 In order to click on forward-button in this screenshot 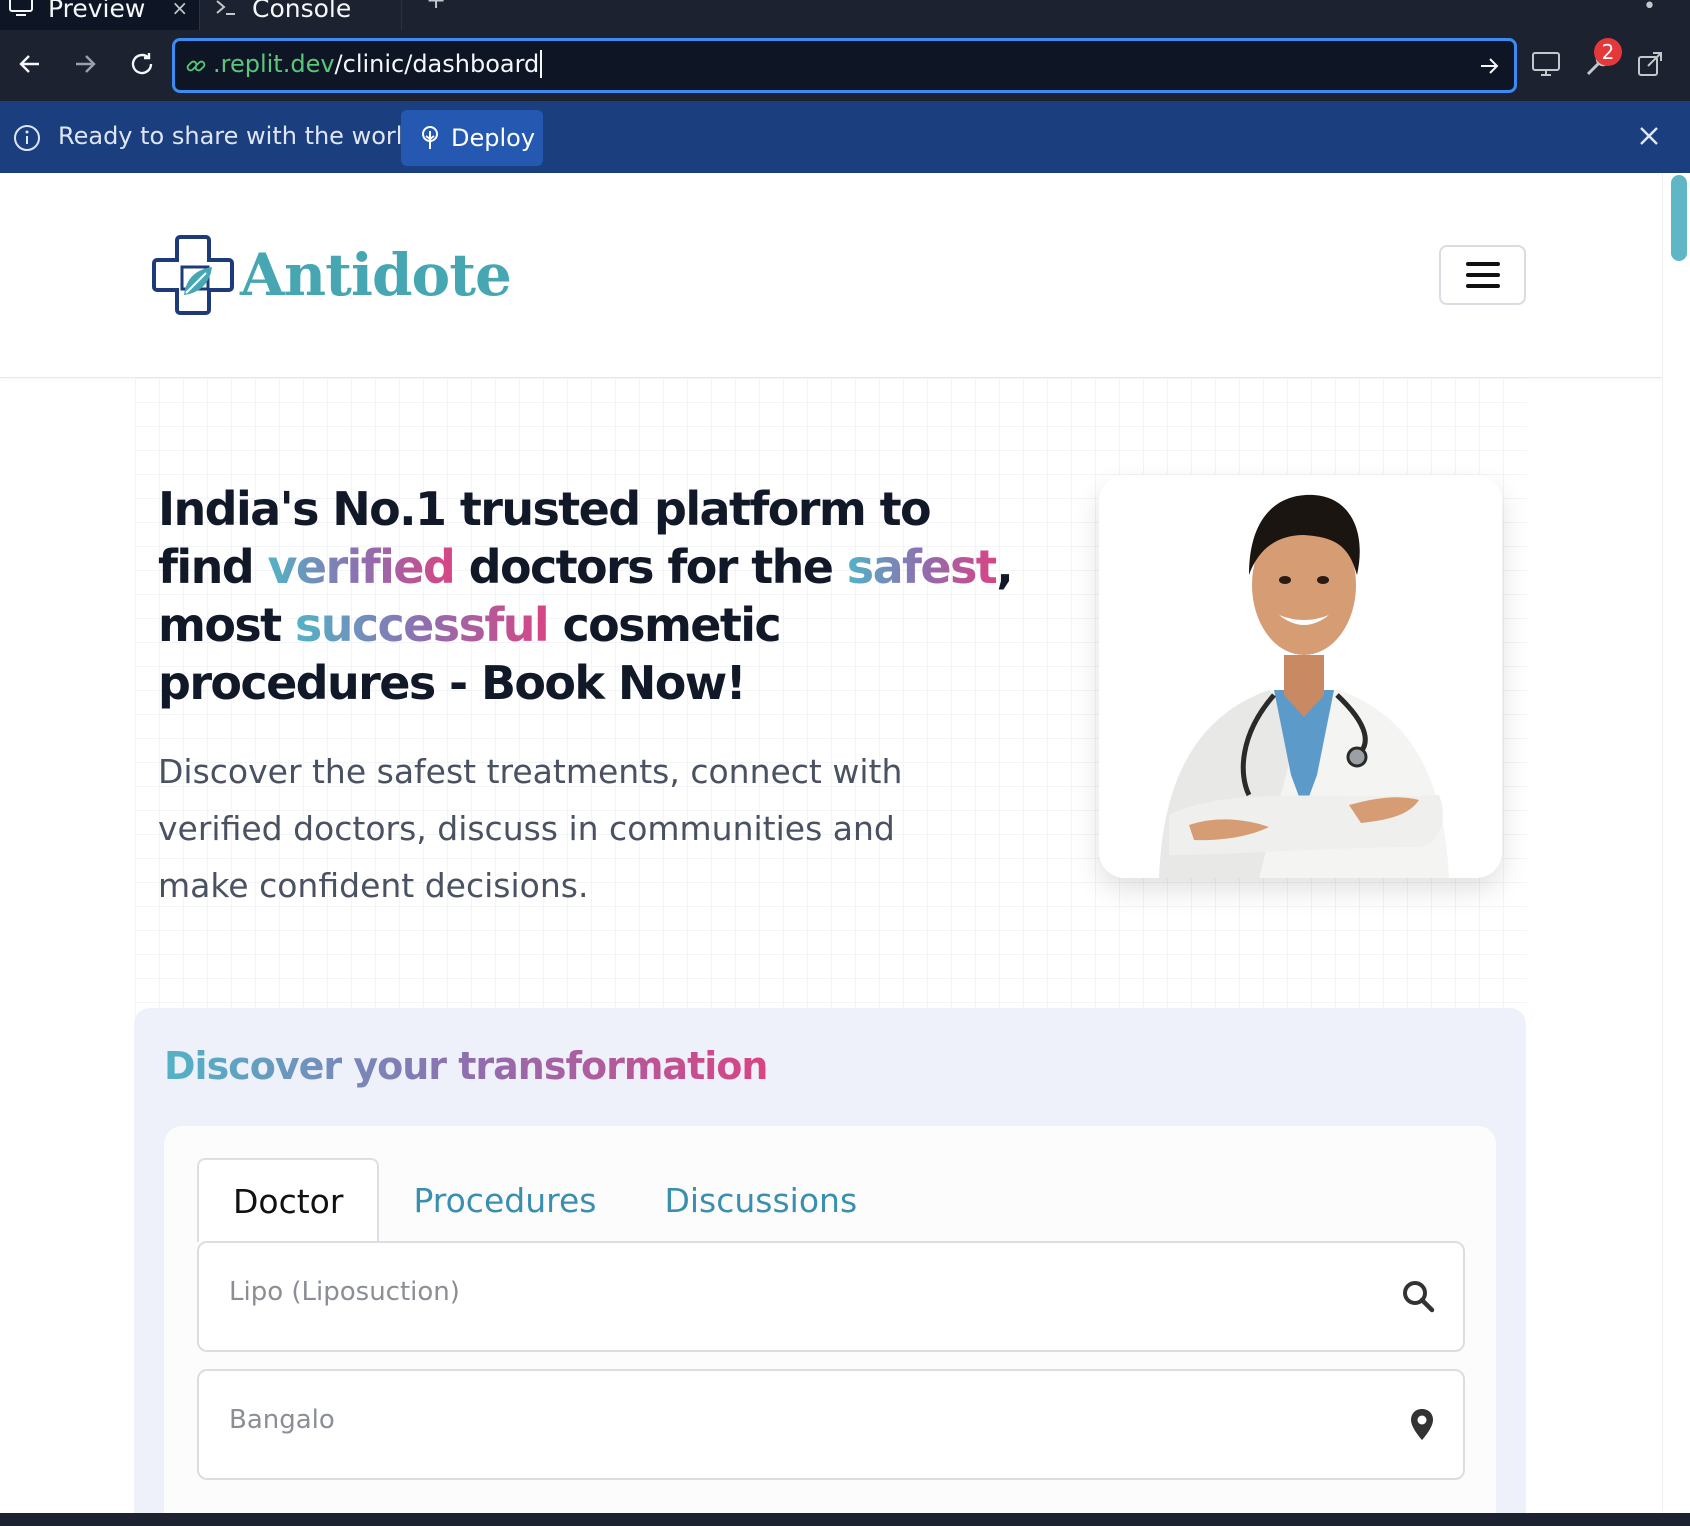, I will do `click(85, 64)`.